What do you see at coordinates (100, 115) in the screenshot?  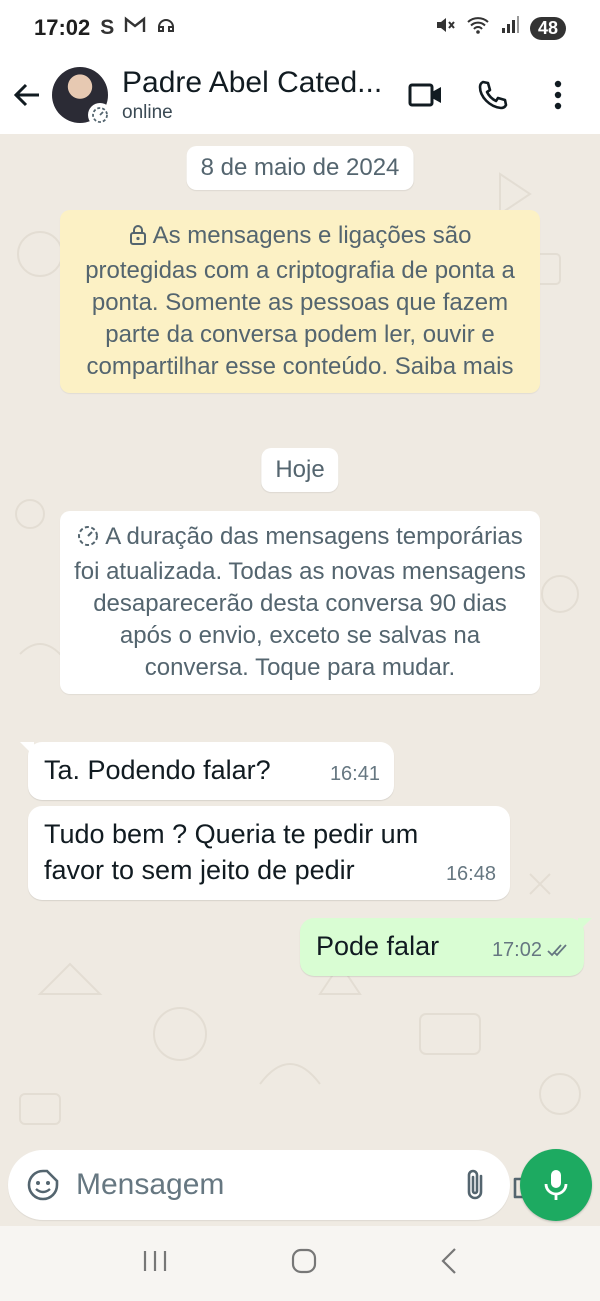 I see `timer-badge-icon` at bounding box center [100, 115].